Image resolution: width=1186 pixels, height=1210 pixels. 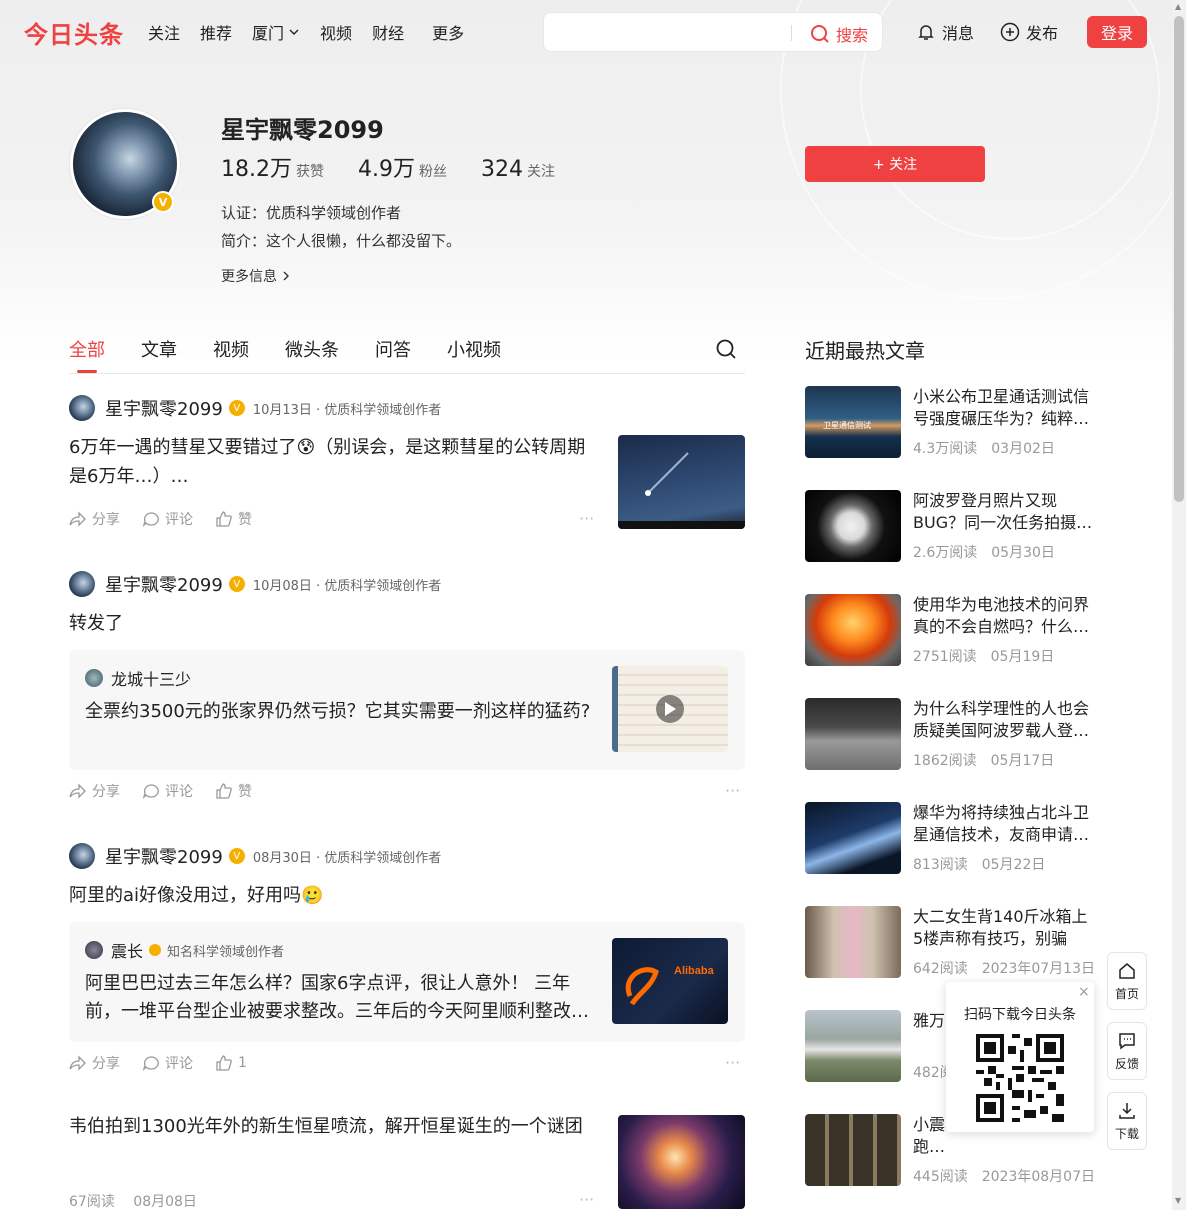 I want to click on alibaba-logo-text: Alibaba, so click(x=694, y=971).